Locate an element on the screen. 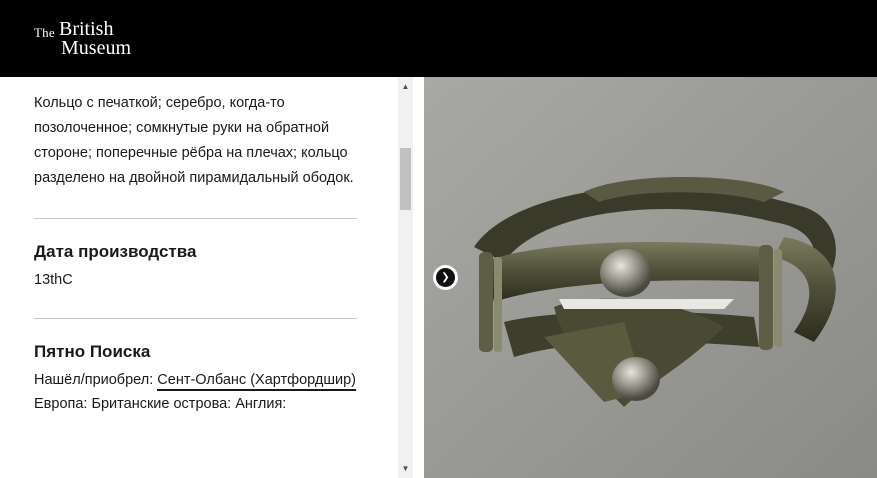 The width and height of the screenshot is (877, 478). findspot-region: Европа: Британские острова: Англия: is located at coordinates (160, 404).